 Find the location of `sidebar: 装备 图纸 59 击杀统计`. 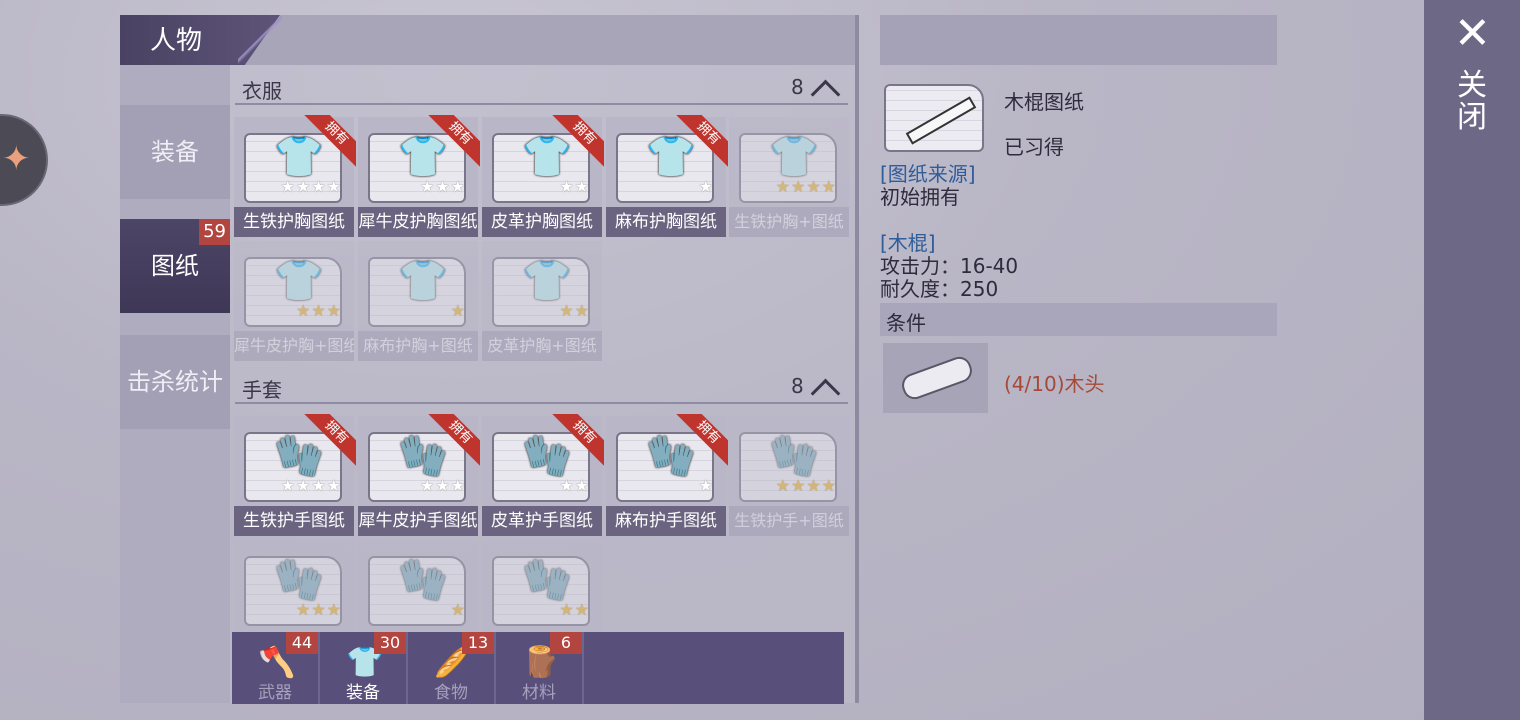

sidebar: 装备 图纸 59 击杀统计 is located at coordinates (175, 384).